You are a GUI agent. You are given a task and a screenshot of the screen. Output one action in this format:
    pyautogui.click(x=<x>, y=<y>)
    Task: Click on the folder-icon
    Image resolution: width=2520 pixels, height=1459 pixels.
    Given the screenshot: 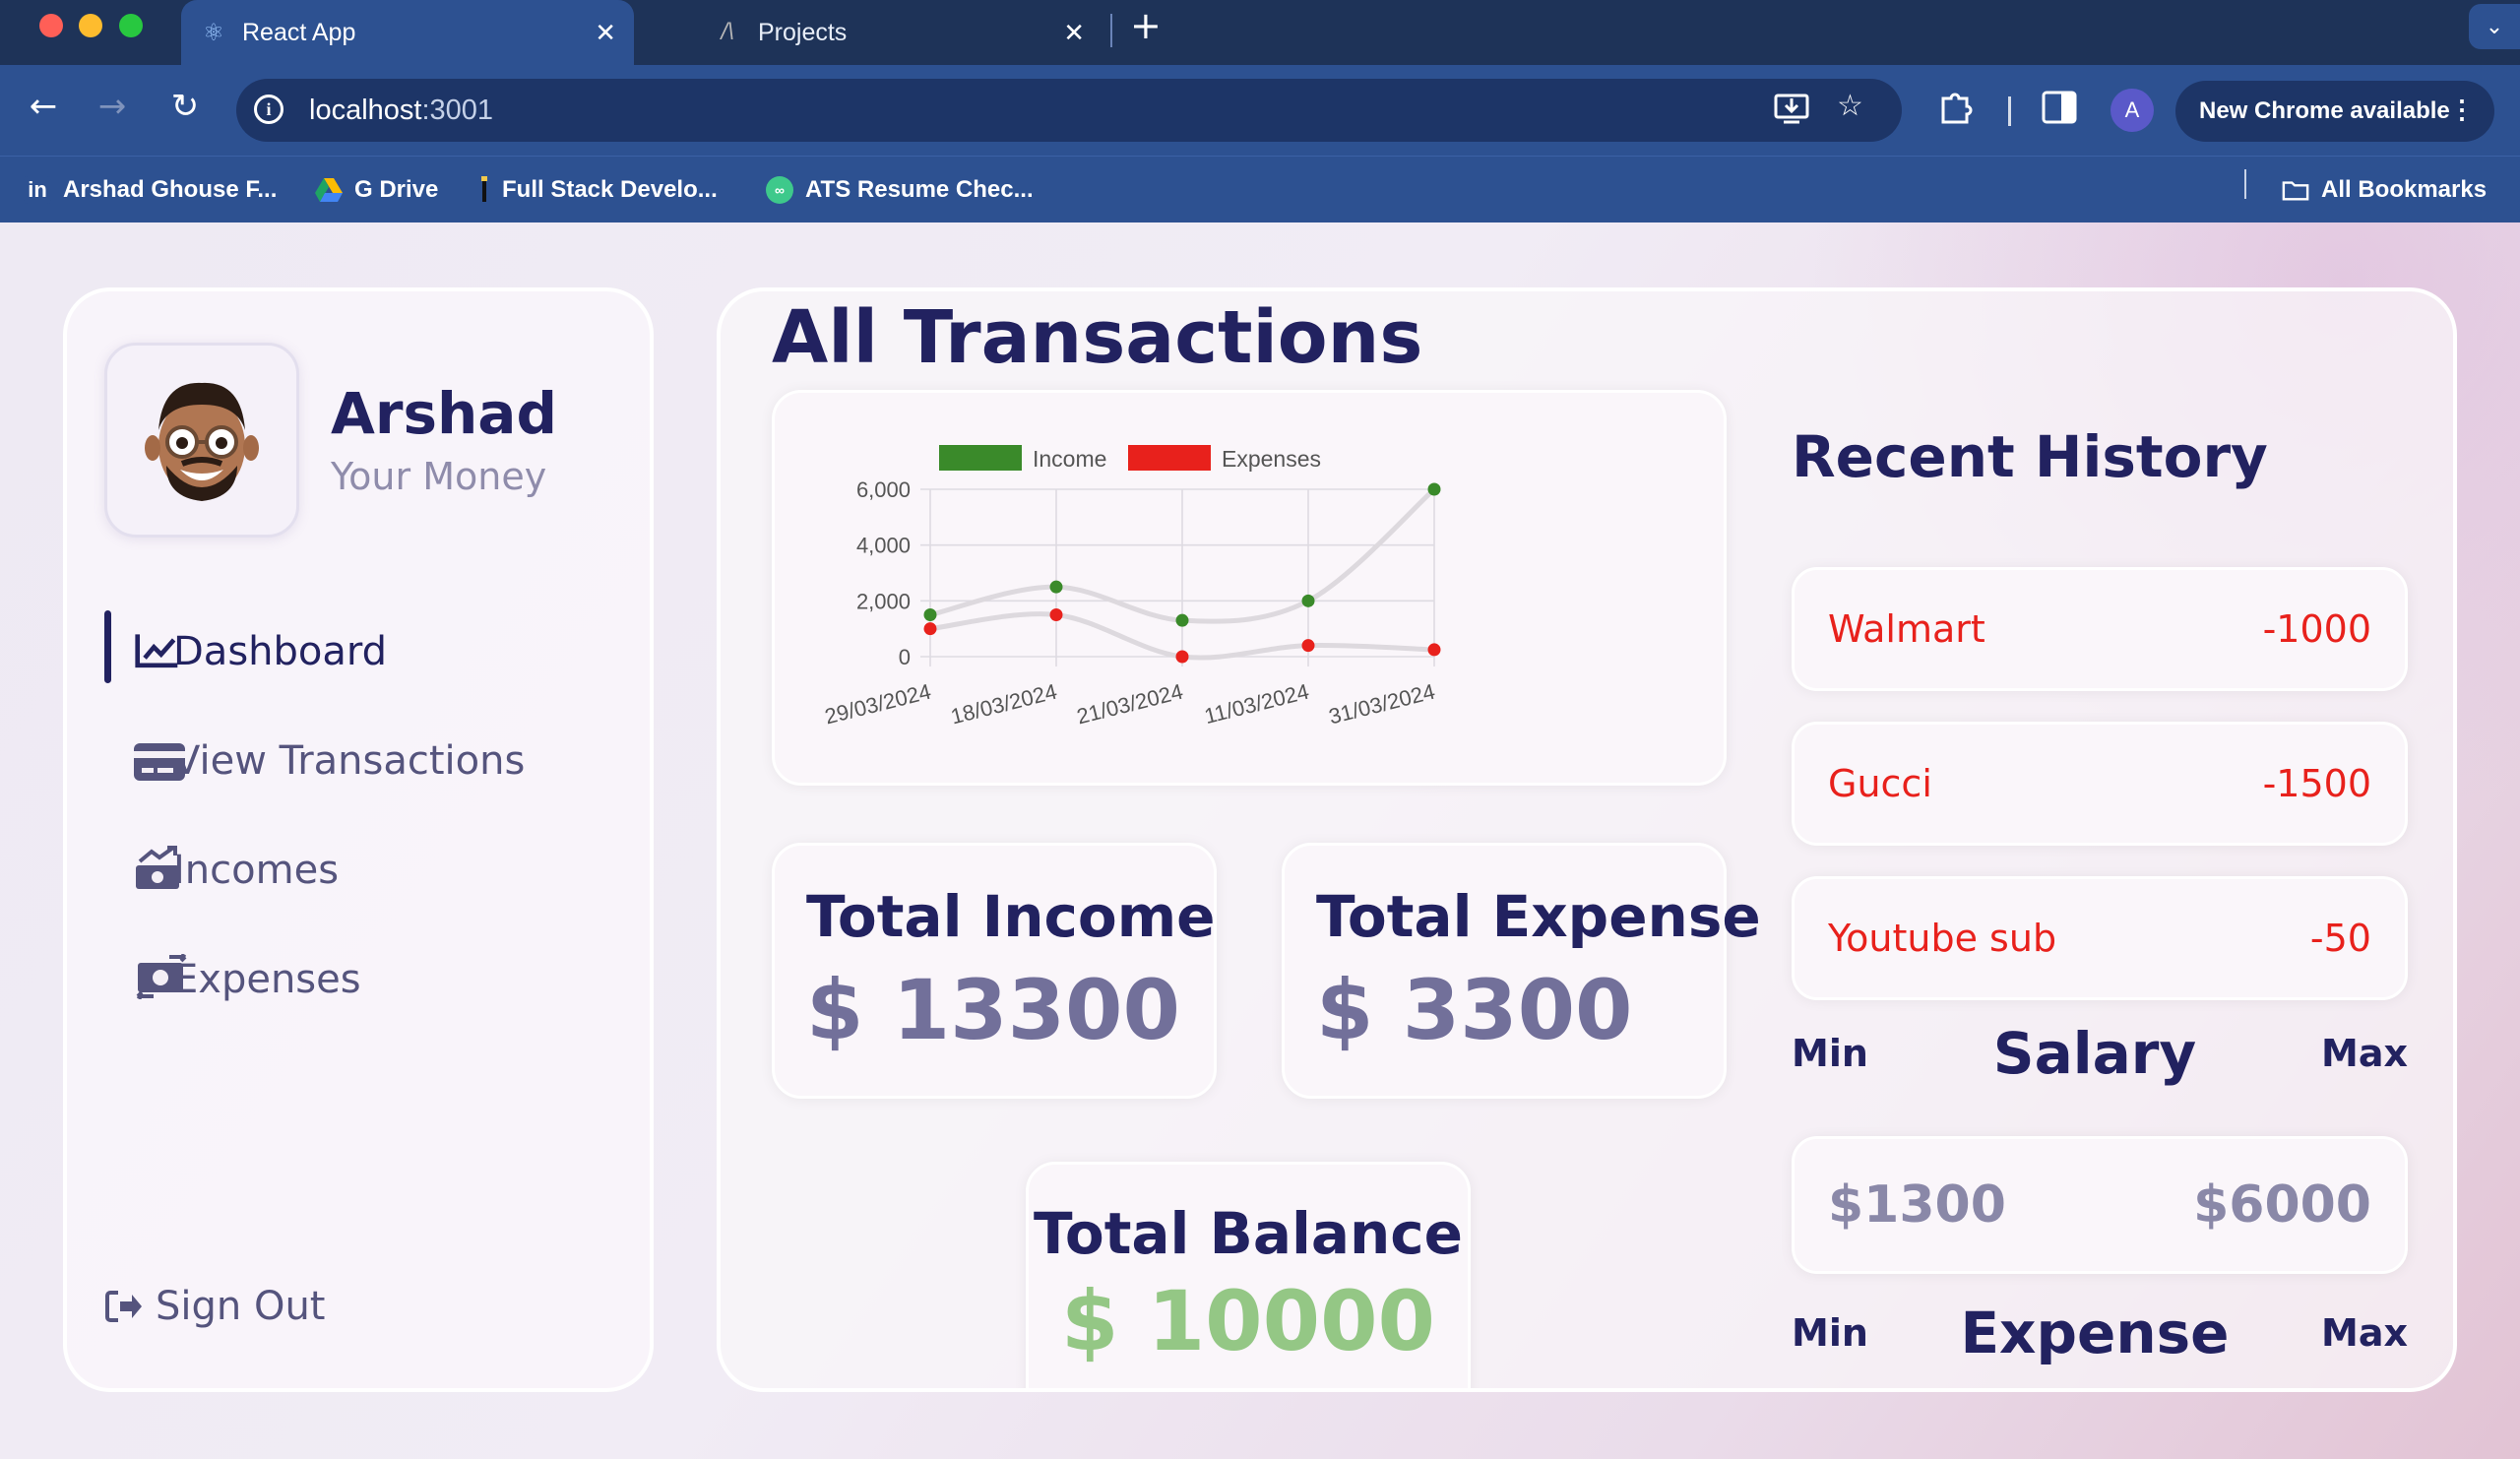 What is the action you would take?
    pyautogui.click(x=2295, y=190)
    